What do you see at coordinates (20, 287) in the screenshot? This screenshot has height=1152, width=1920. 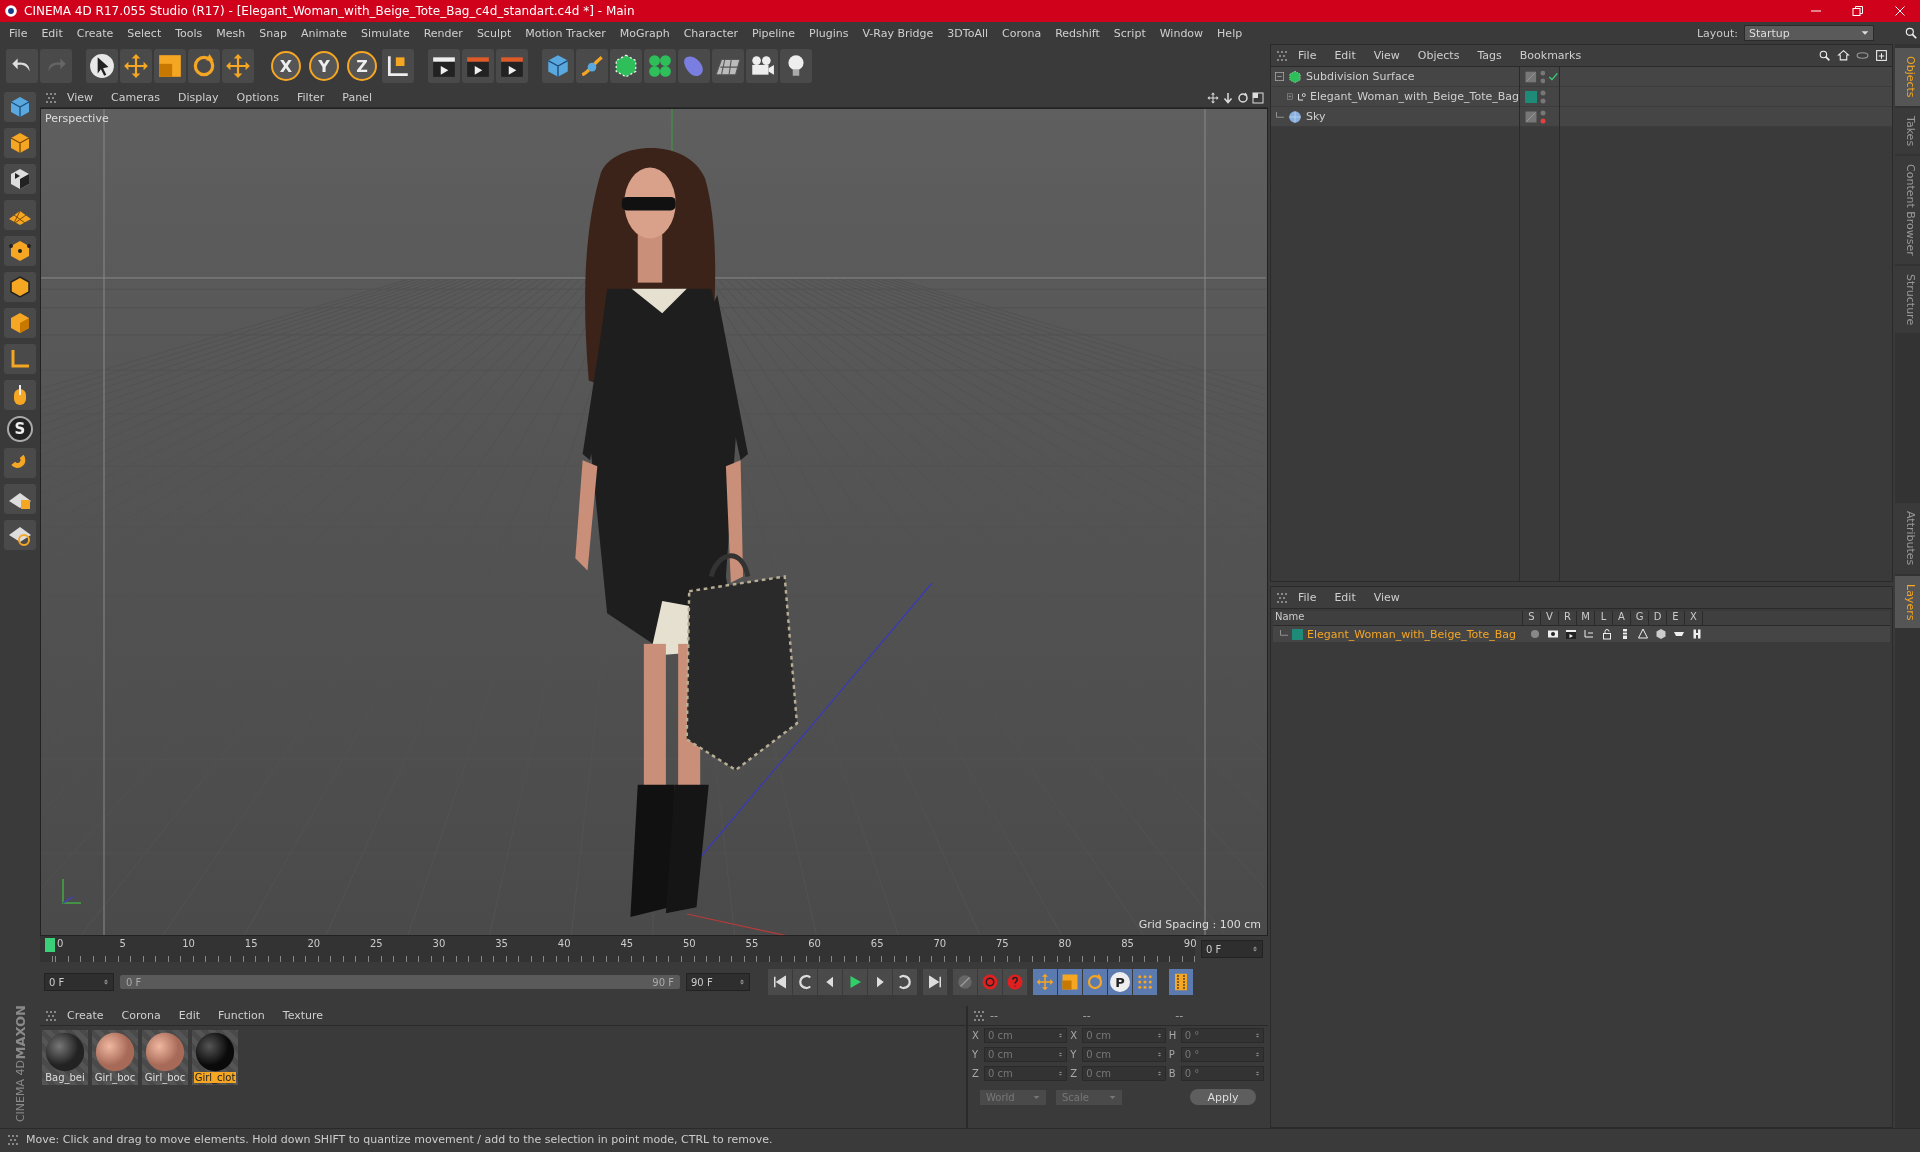 I see `edges-mode-icon` at bounding box center [20, 287].